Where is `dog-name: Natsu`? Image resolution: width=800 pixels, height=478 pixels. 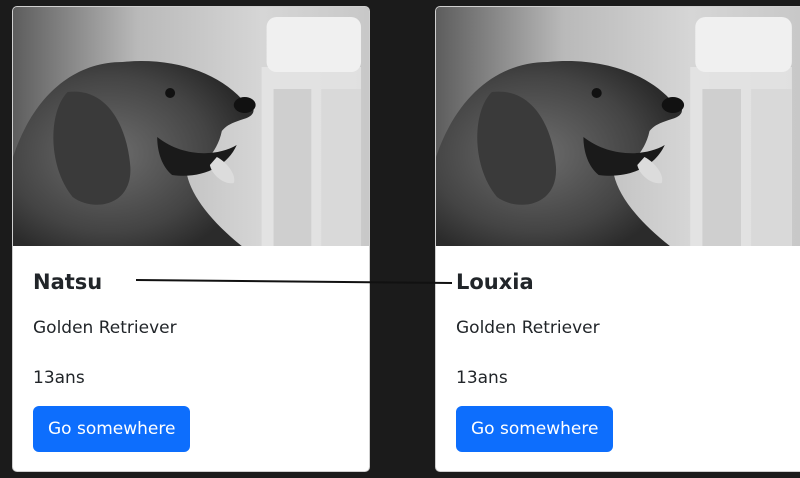 dog-name: Natsu is located at coordinates (68, 282).